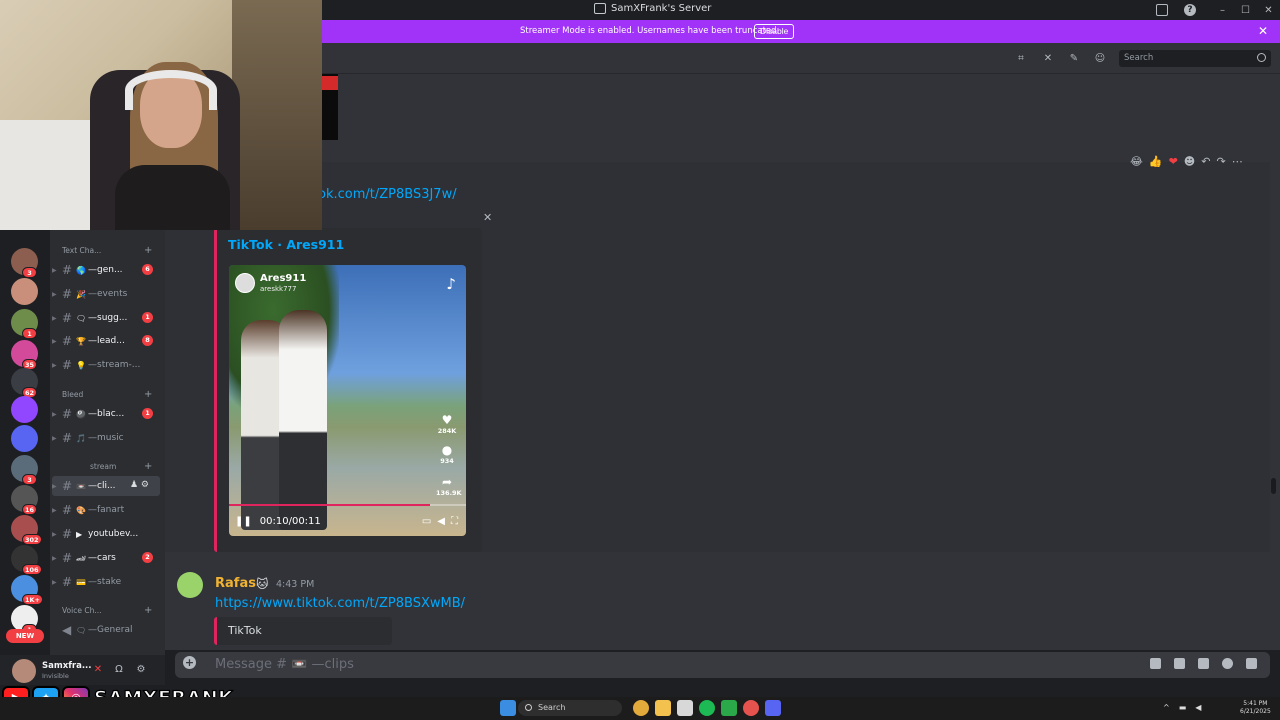 Image resolution: width=1280 pixels, height=720 pixels. I want to click on channel-item: ▶ # 🎉 —events, so click(106, 294).